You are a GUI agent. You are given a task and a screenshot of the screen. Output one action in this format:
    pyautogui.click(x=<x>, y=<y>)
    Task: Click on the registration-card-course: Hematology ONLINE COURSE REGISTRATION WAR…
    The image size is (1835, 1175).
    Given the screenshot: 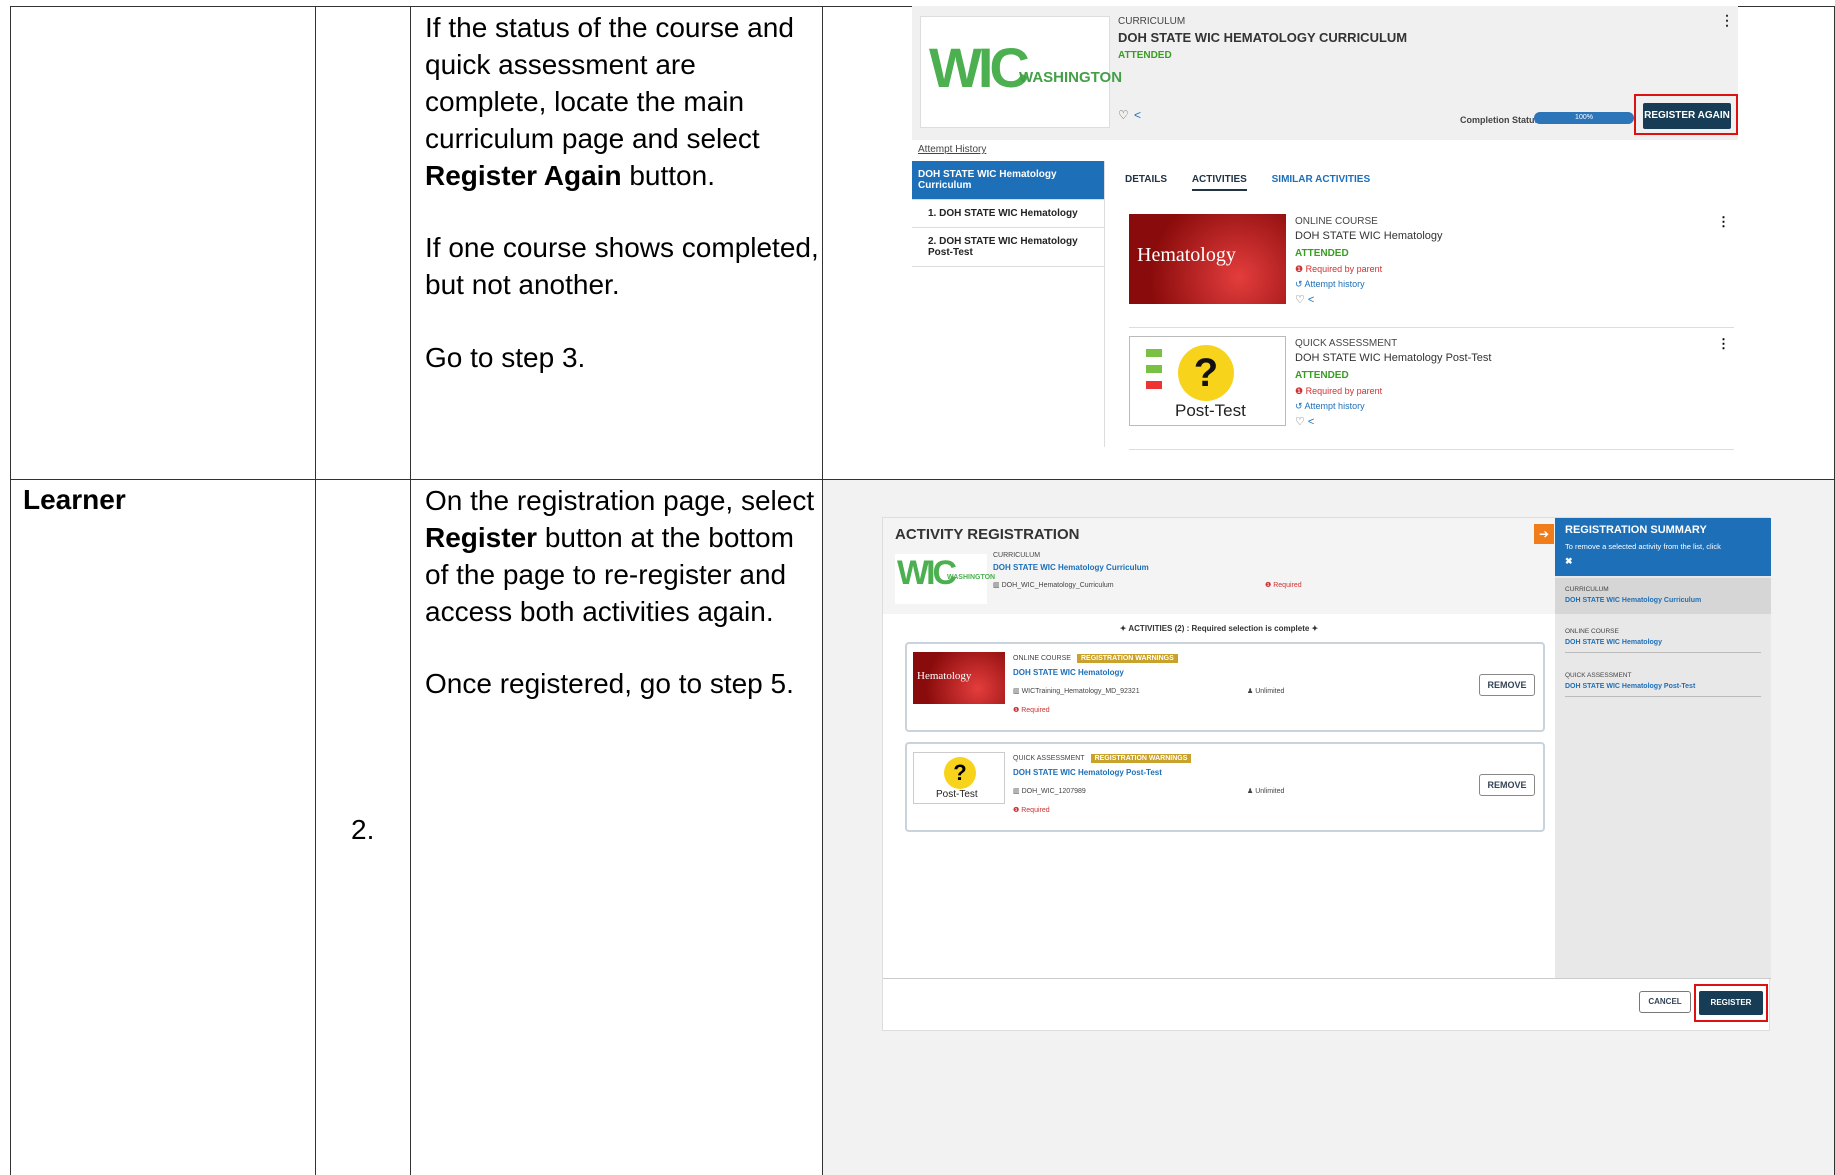 What is the action you would take?
    pyautogui.click(x=1225, y=687)
    